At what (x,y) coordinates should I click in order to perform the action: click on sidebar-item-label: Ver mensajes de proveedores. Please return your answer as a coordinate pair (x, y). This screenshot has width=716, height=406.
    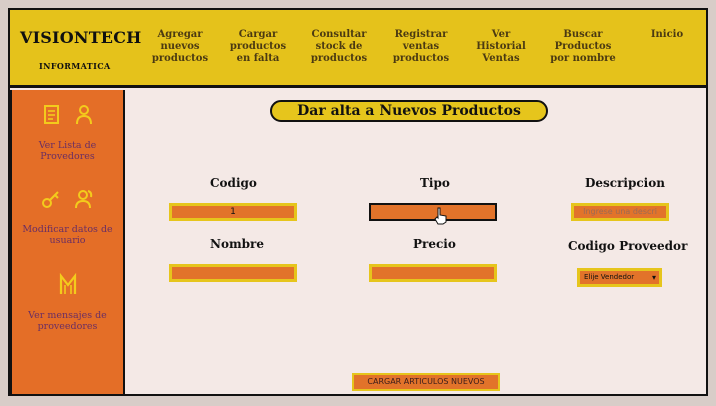
    Looking at the image, I should click on (67, 321).